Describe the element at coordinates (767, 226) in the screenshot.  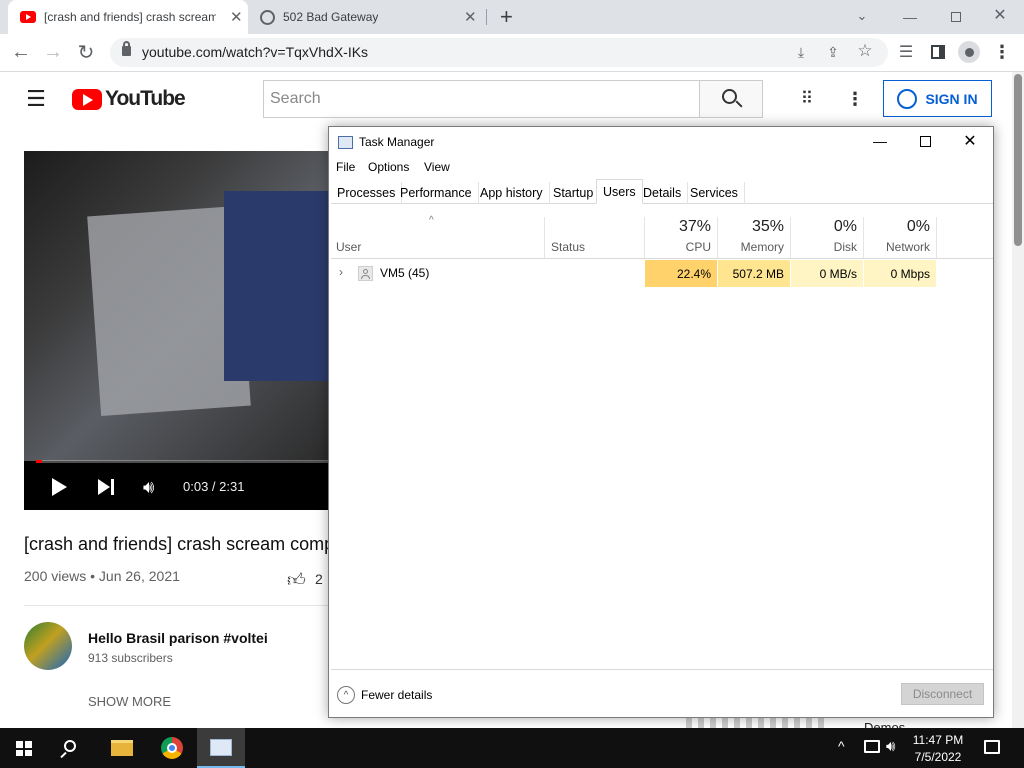
I see `memory-total: 35%` at that location.